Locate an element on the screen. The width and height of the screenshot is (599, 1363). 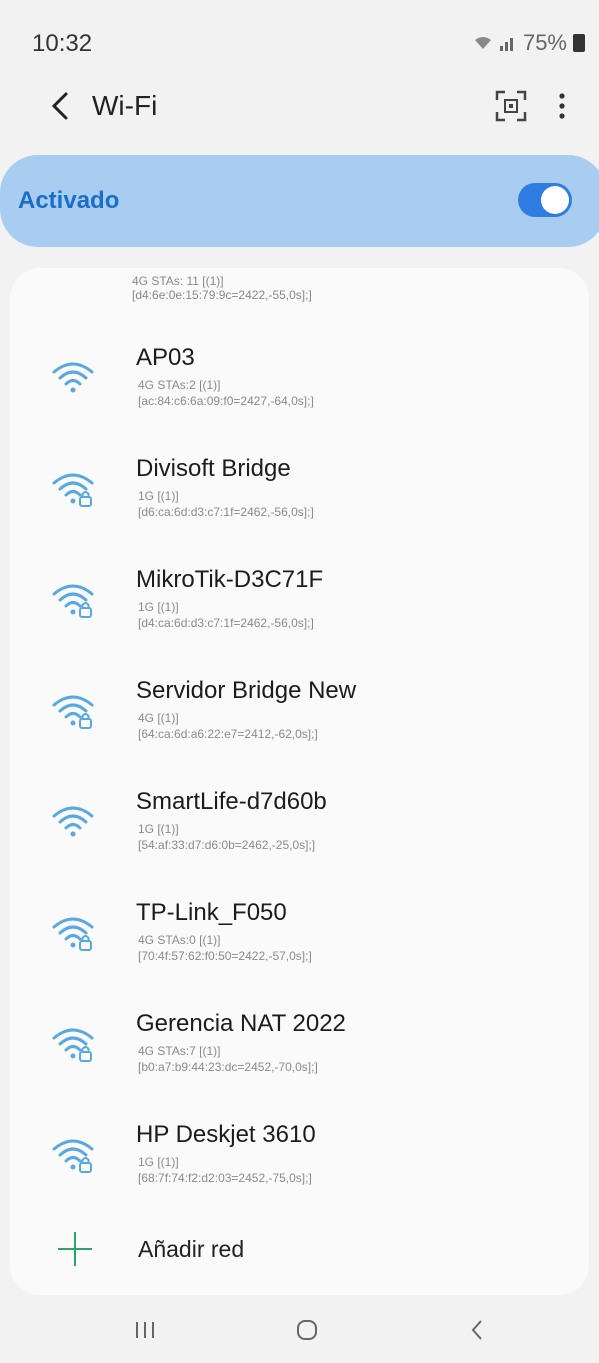
recent-apps-icon is located at coordinates (145, 1330).